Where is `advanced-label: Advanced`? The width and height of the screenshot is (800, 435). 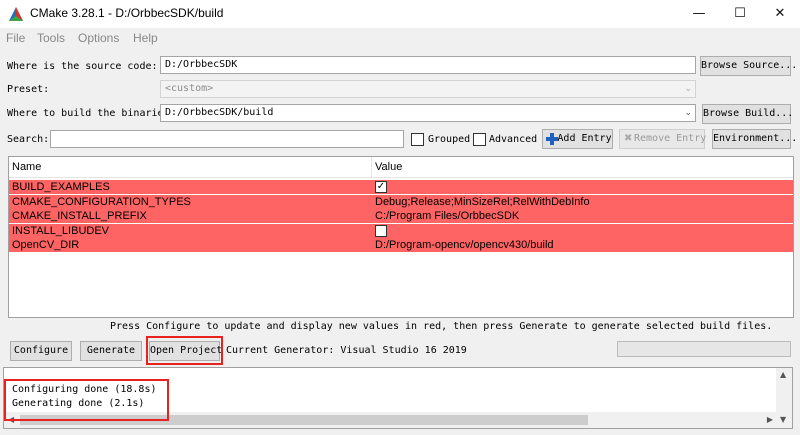
advanced-label: Advanced is located at coordinates (513, 139).